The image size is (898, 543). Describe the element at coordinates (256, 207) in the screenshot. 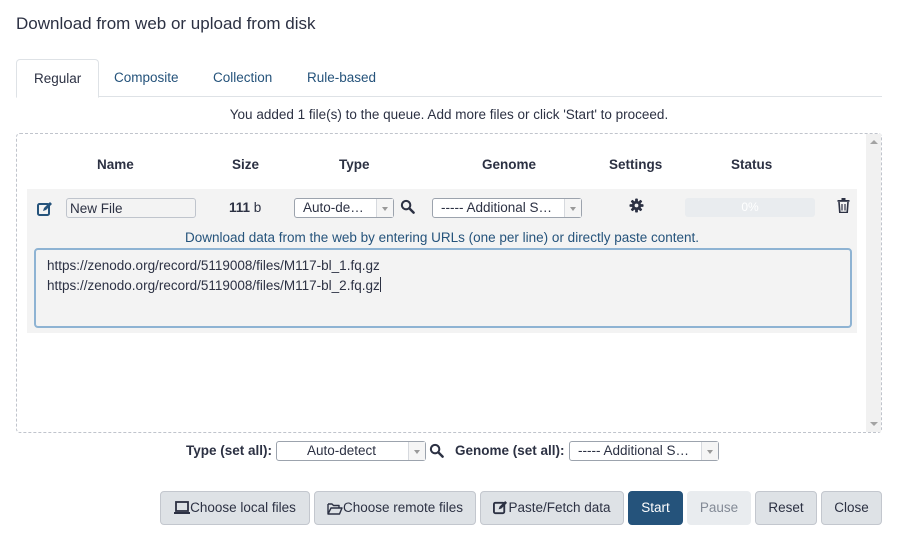

I see `file-size-unit: b` at that location.